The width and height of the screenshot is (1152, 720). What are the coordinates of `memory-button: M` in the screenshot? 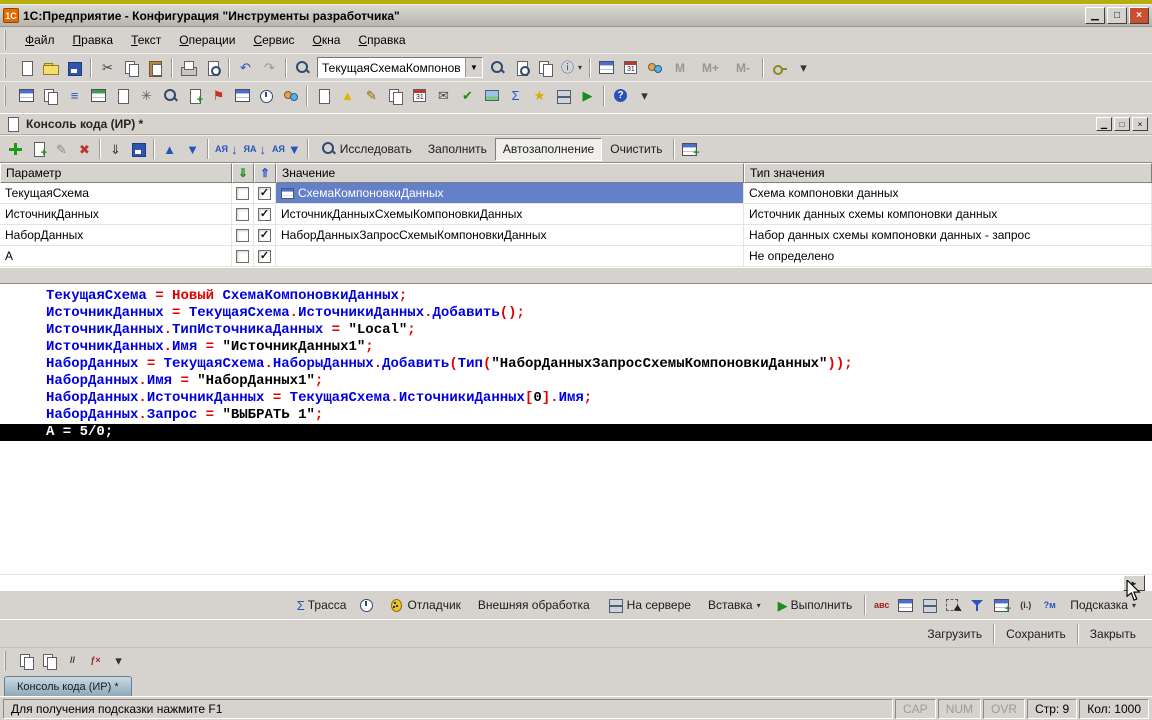 It's located at (680, 67).